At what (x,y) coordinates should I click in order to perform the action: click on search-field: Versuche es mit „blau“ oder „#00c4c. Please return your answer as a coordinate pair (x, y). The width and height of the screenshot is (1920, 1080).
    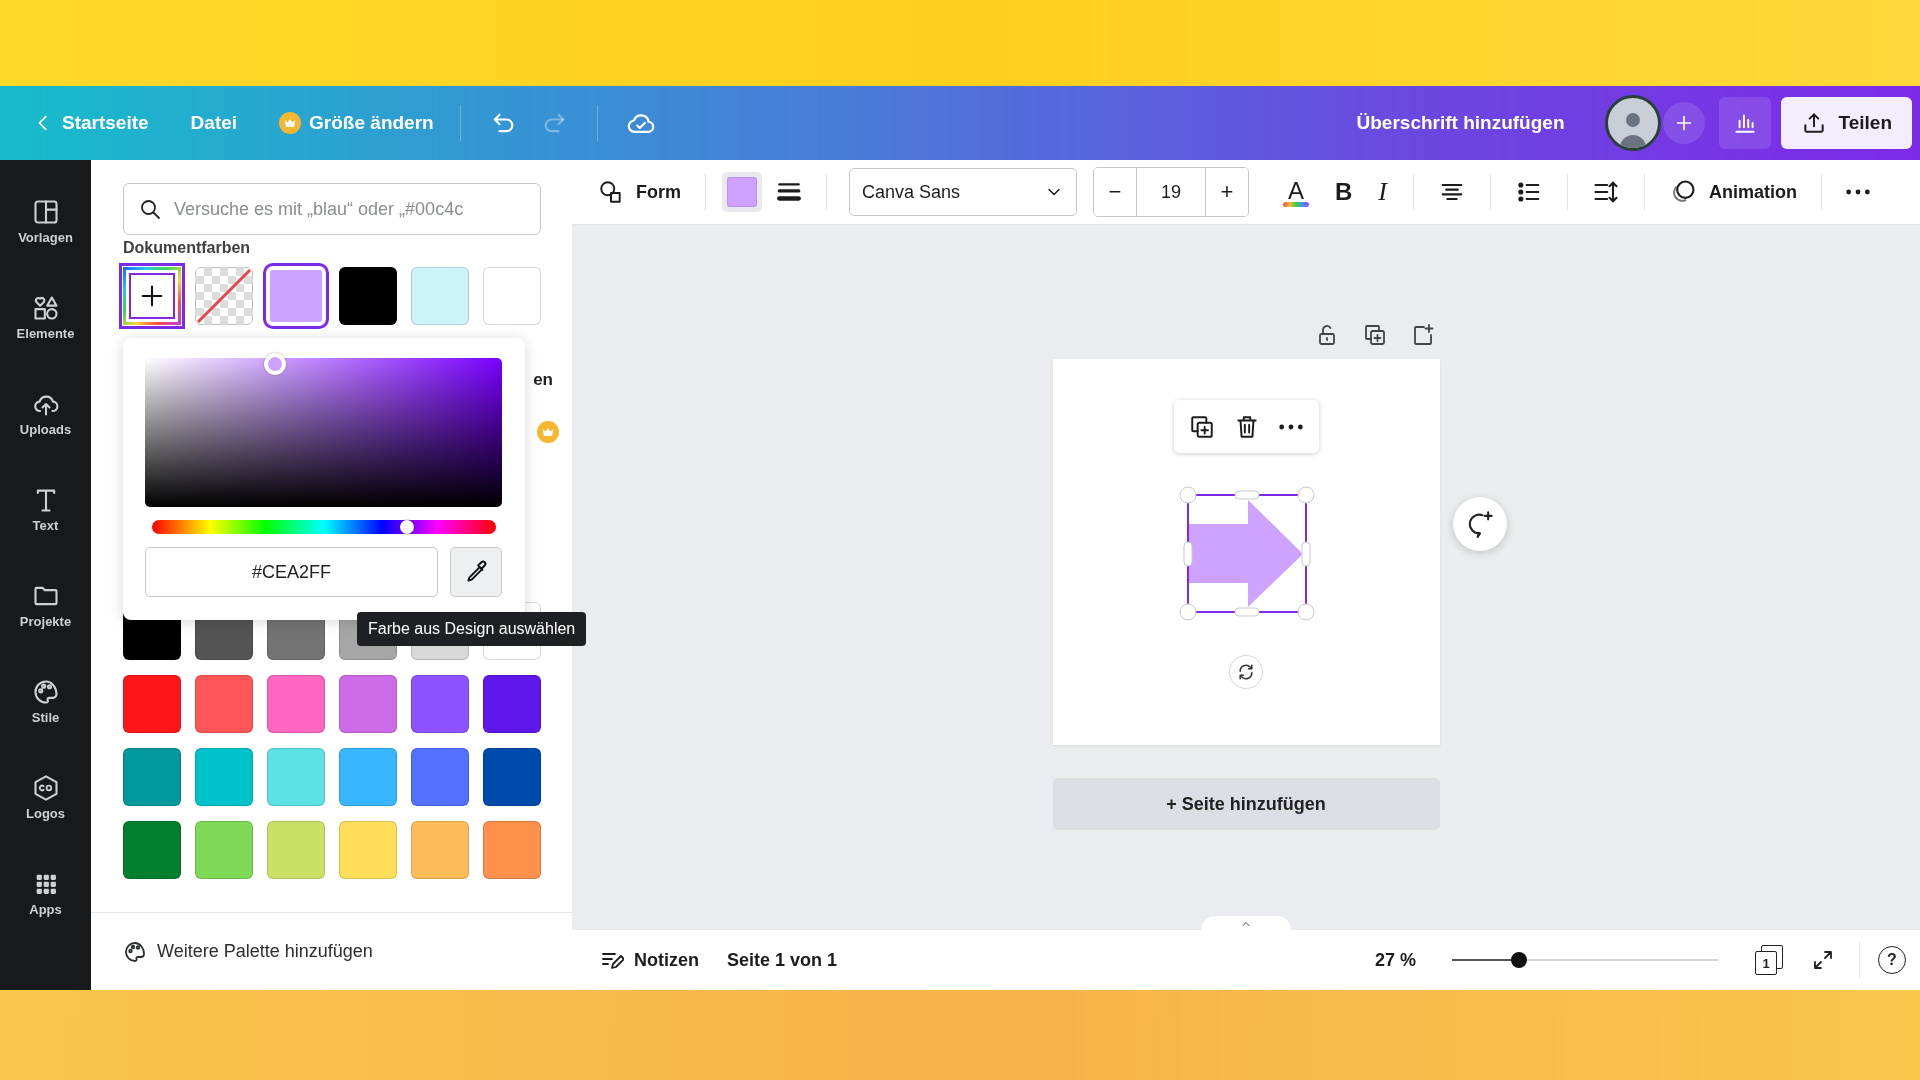
    Looking at the image, I should click on (332, 209).